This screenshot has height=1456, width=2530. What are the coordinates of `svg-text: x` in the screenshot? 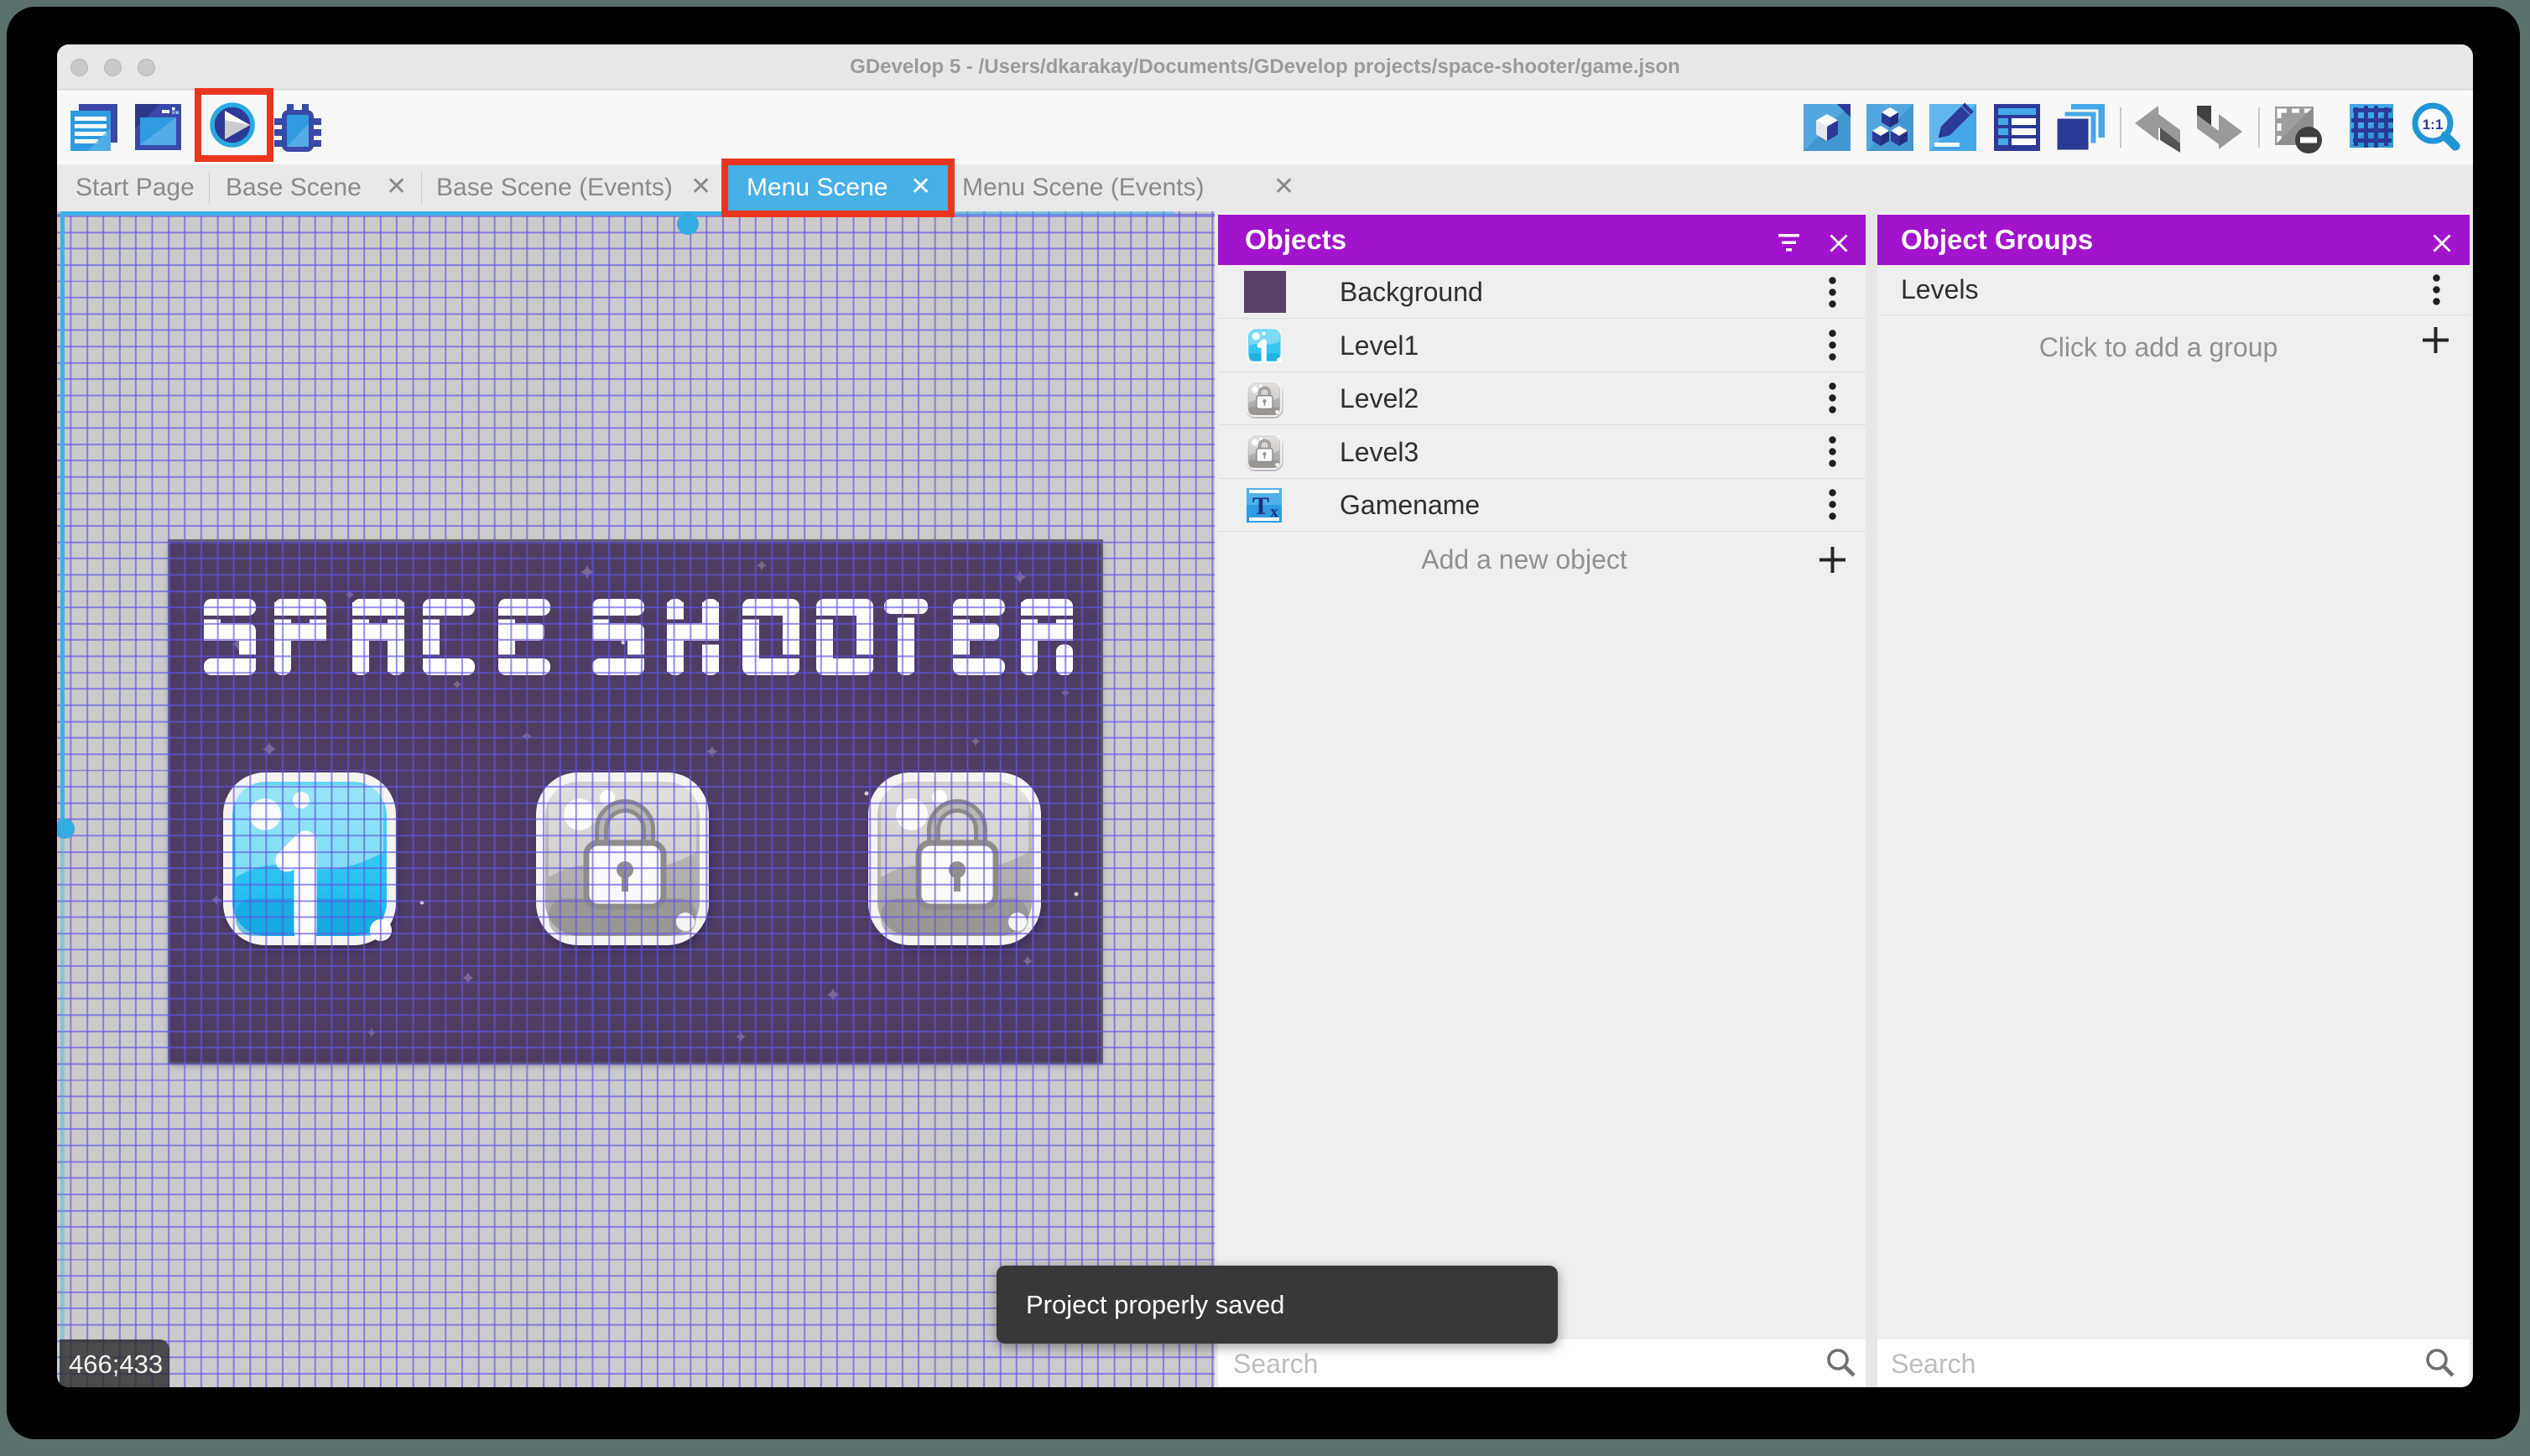 It's located at (1274, 512).